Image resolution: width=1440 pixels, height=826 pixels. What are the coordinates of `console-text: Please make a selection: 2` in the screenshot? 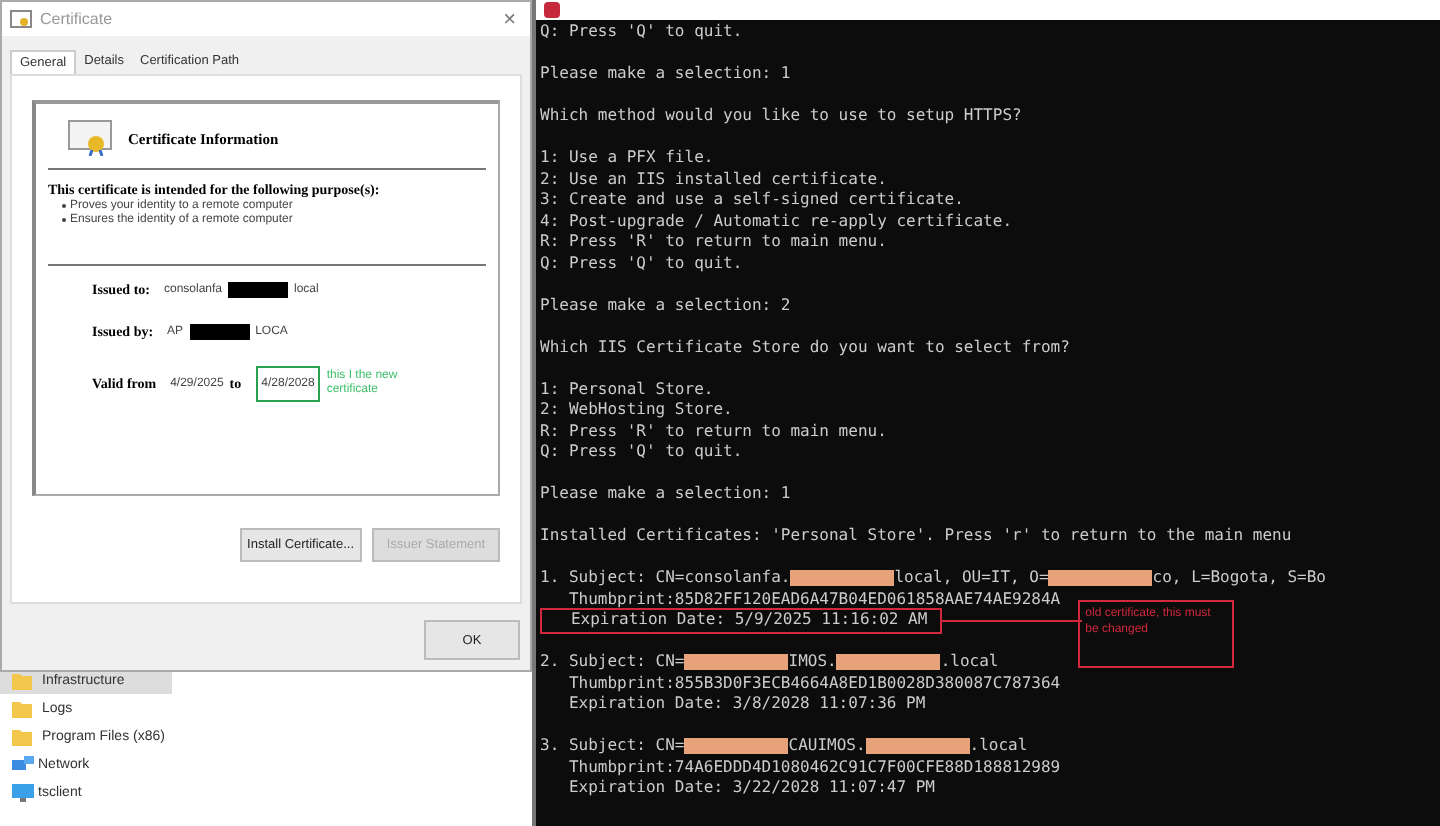 It's located at (665, 305).